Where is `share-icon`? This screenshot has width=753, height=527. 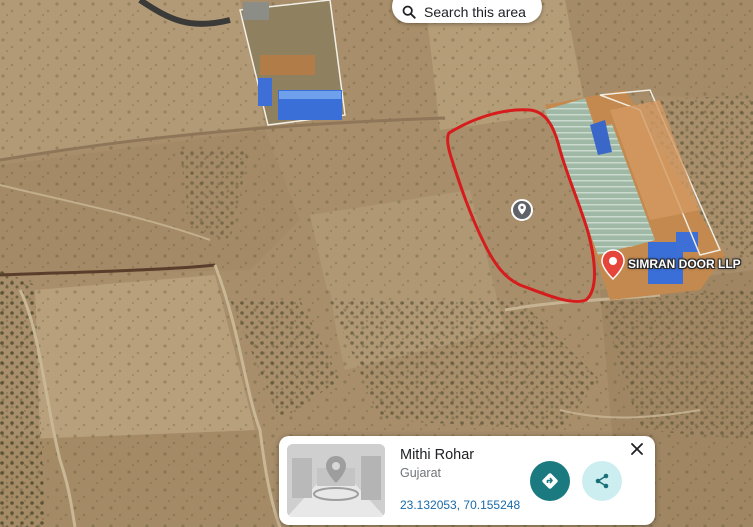 share-icon is located at coordinates (602, 481).